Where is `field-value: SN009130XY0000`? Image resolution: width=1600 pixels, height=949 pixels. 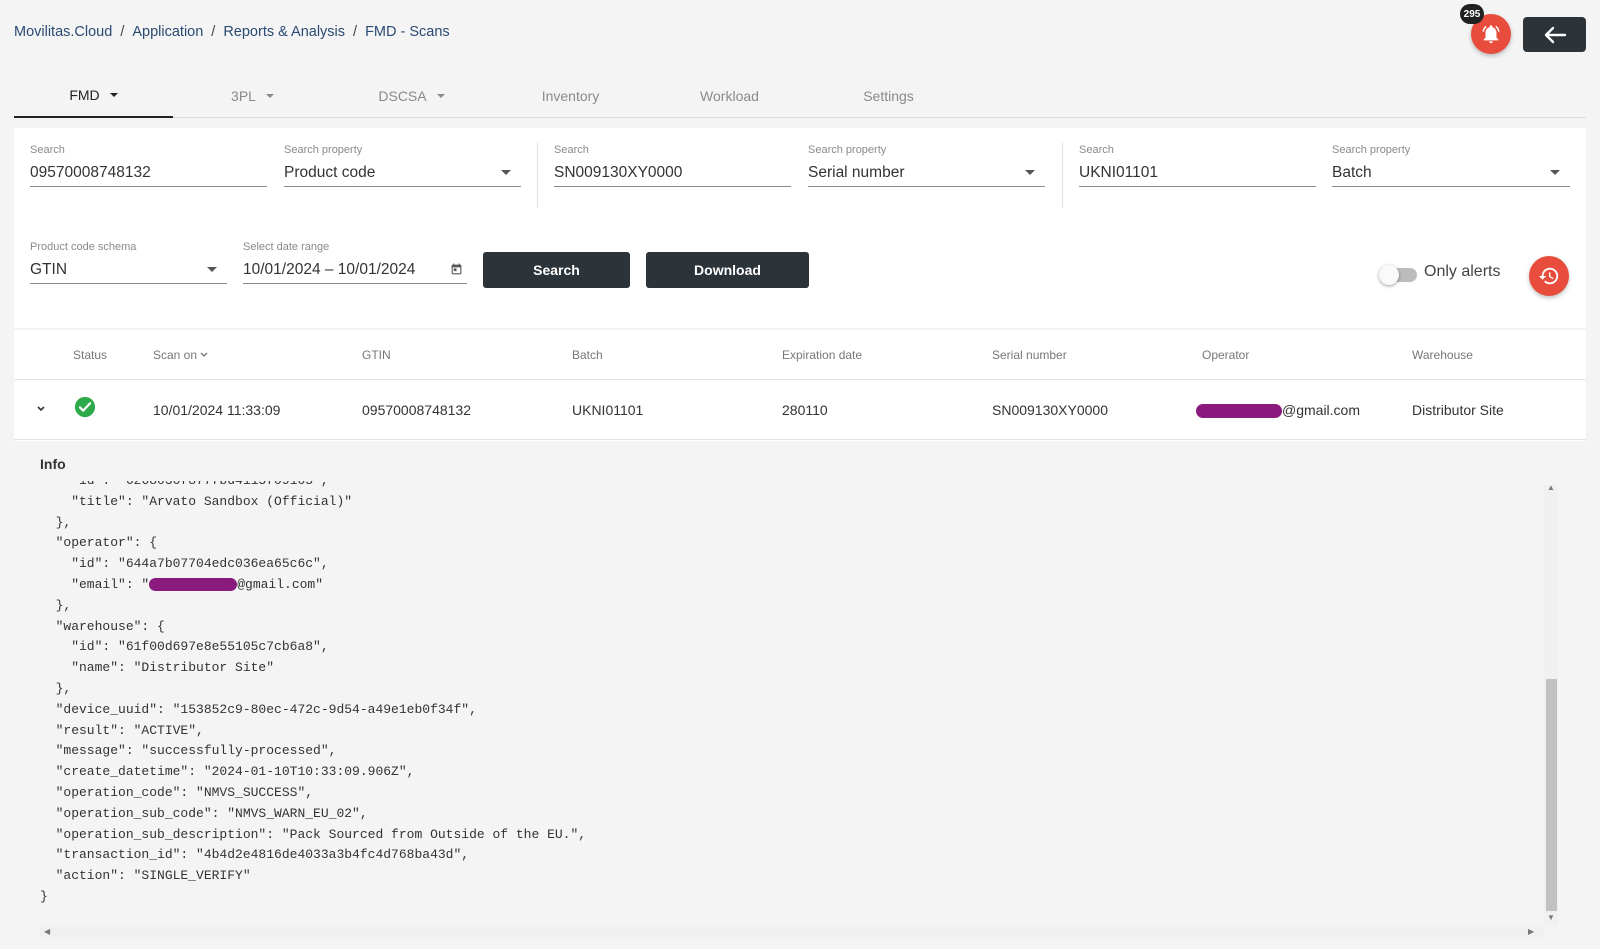
field-value: SN009130XY0000 is located at coordinates (618, 172).